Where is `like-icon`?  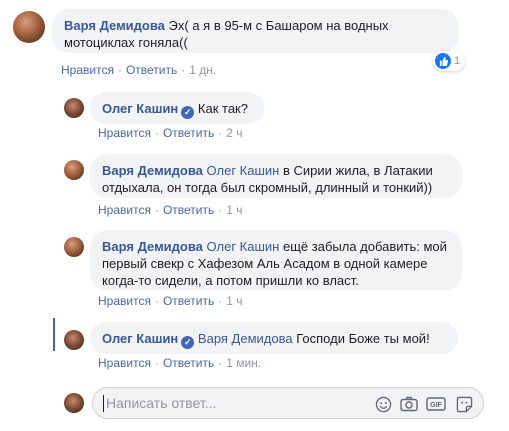
like-icon is located at coordinates (443, 61).